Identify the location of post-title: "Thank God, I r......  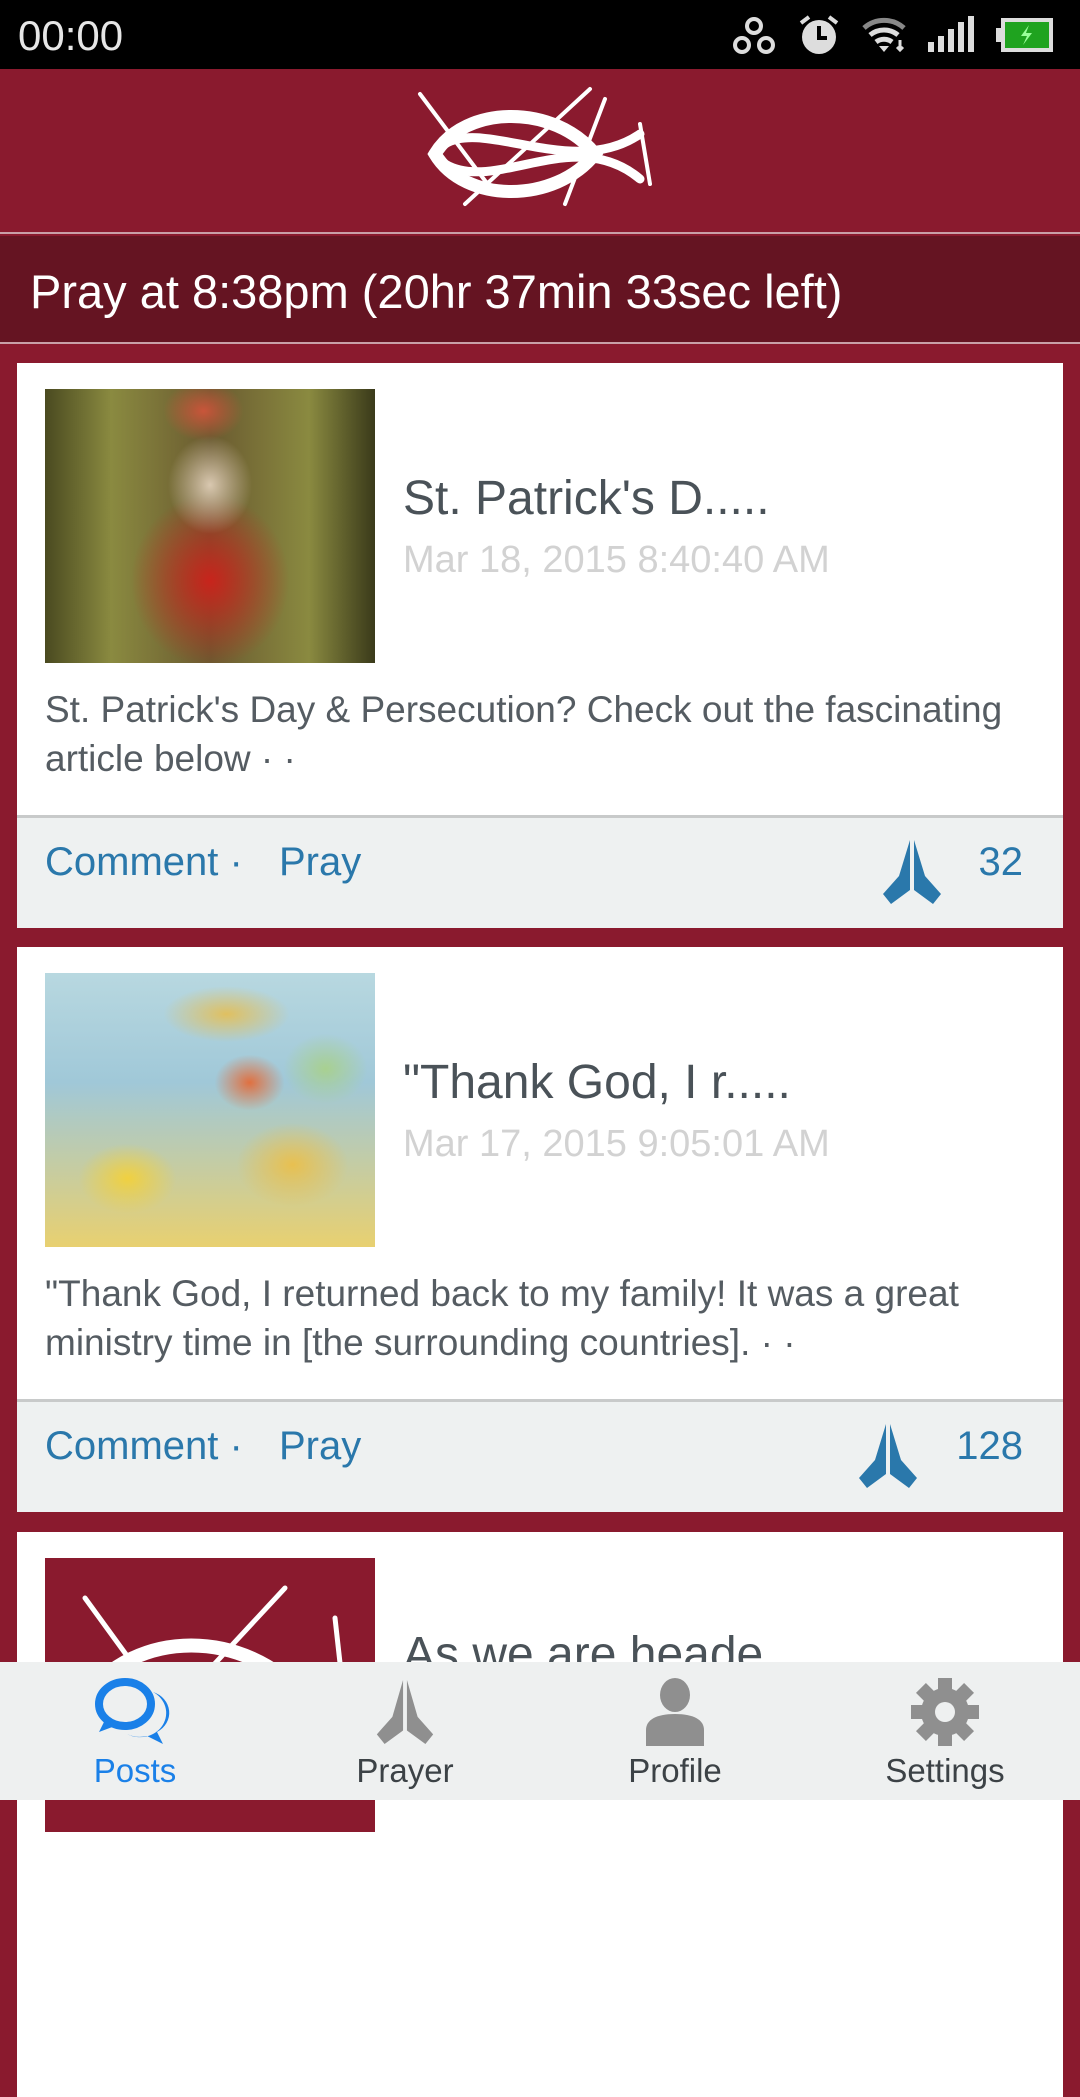
(597, 1082).